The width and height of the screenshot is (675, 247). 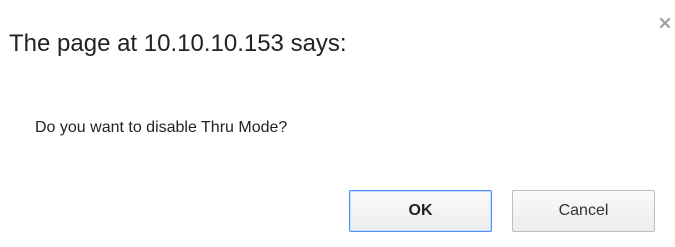 I want to click on close-icon-graphic, so click(x=665, y=23).